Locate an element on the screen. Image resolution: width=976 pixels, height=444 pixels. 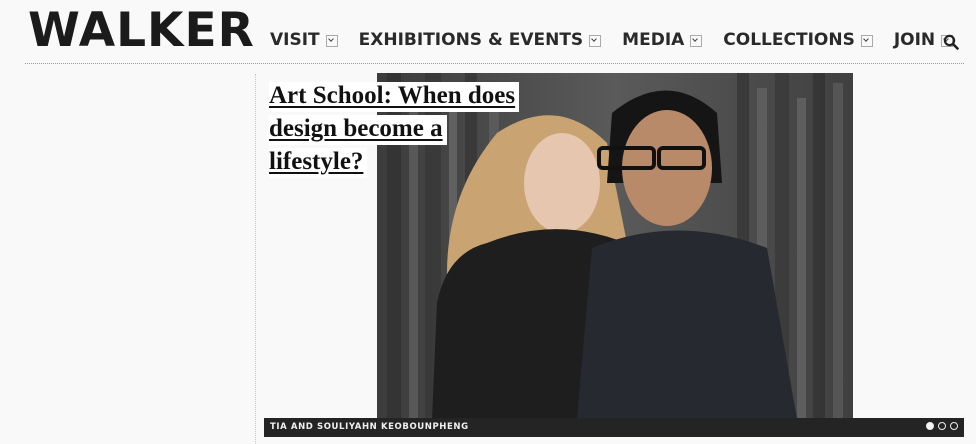
nav-visit: VISIT is located at coordinates (304, 40).